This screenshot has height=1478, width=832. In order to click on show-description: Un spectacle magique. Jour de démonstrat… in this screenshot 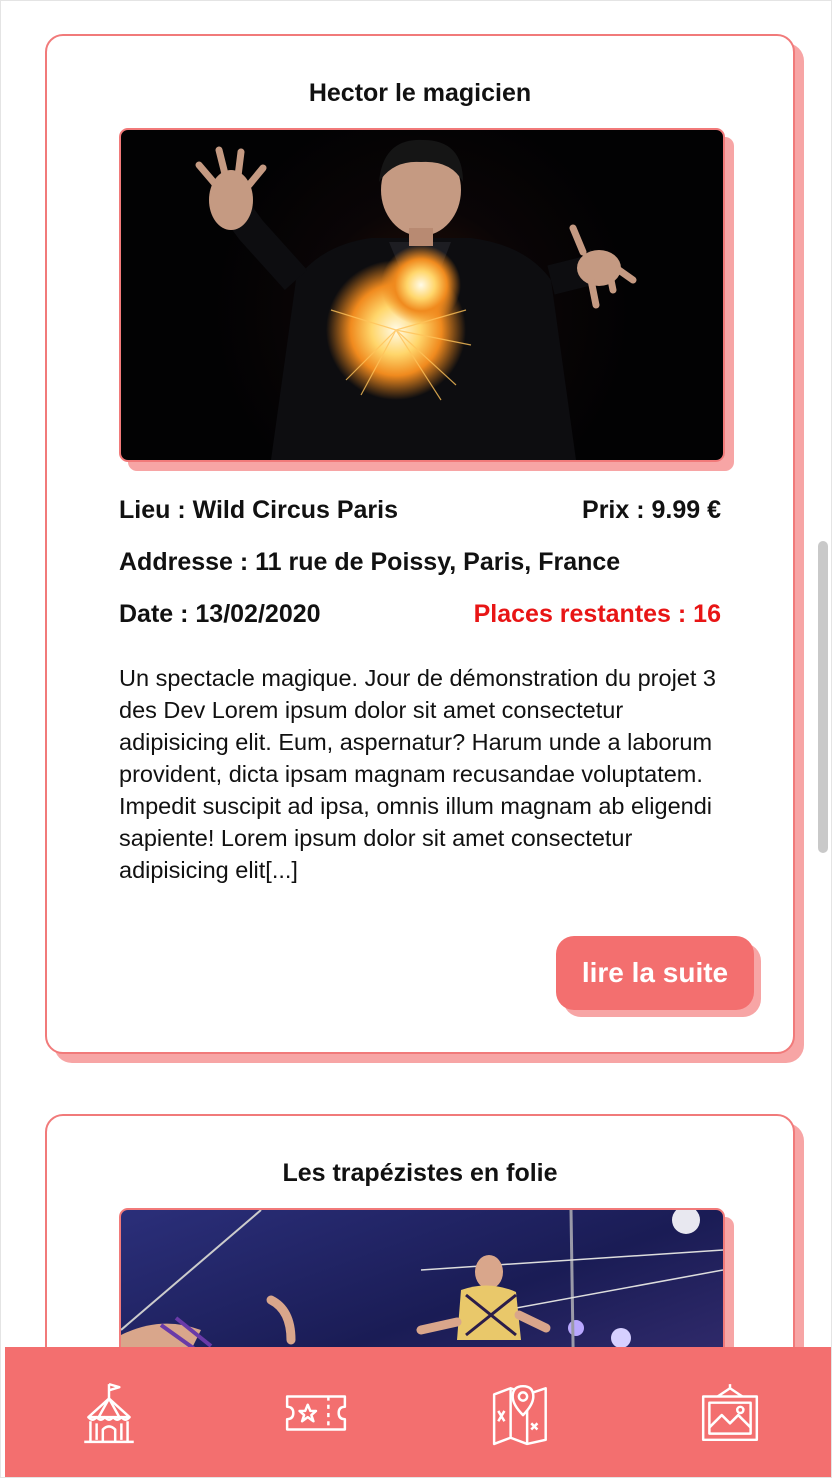, I will do `click(417, 774)`.